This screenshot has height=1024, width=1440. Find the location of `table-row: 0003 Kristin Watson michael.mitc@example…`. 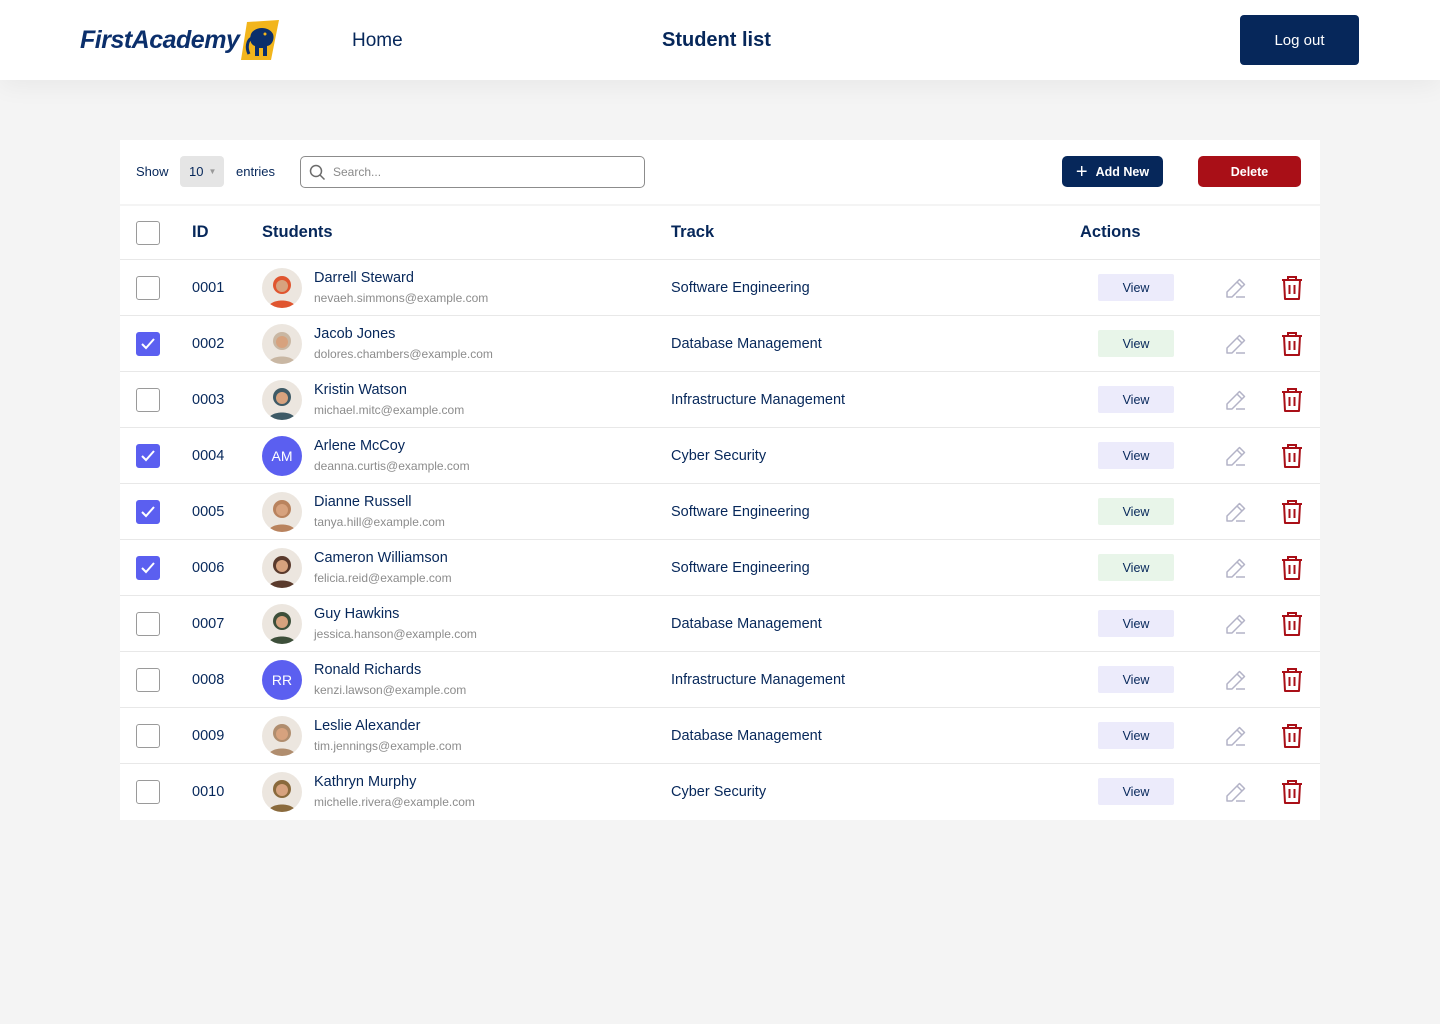

table-row: 0003 Kristin Watson michael.mitc@example… is located at coordinates (720, 400).